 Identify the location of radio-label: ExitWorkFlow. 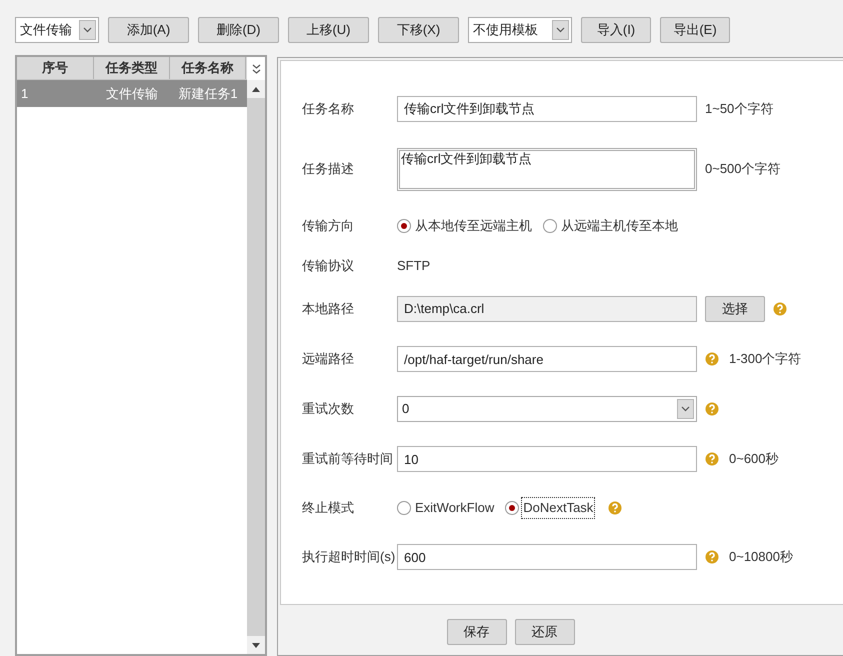
(455, 508).